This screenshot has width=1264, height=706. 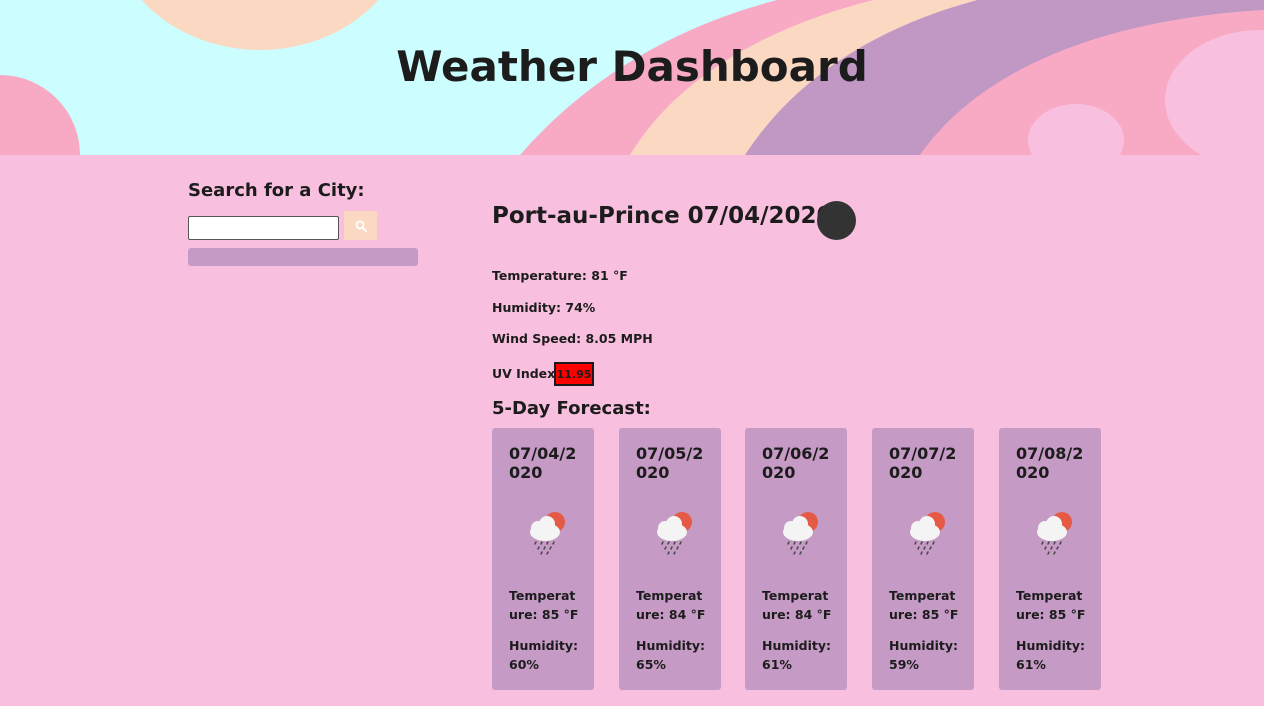 What do you see at coordinates (276, 190) in the screenshot?
I see `search-heading: Search for a City:` at bounding box center [276, 190].